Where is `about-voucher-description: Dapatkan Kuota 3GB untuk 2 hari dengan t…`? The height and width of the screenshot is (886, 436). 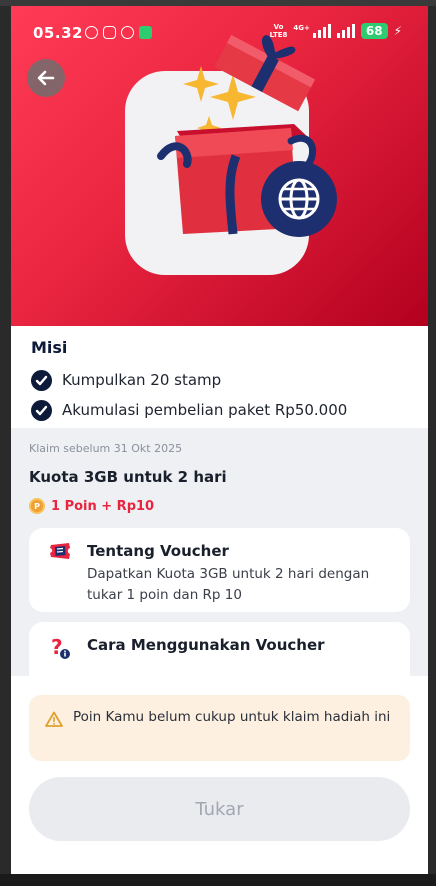
about-voucher-description: Dapatkan Kuota 3GB untuk 2 hari dengan t… is located at coordinates (228, 584).